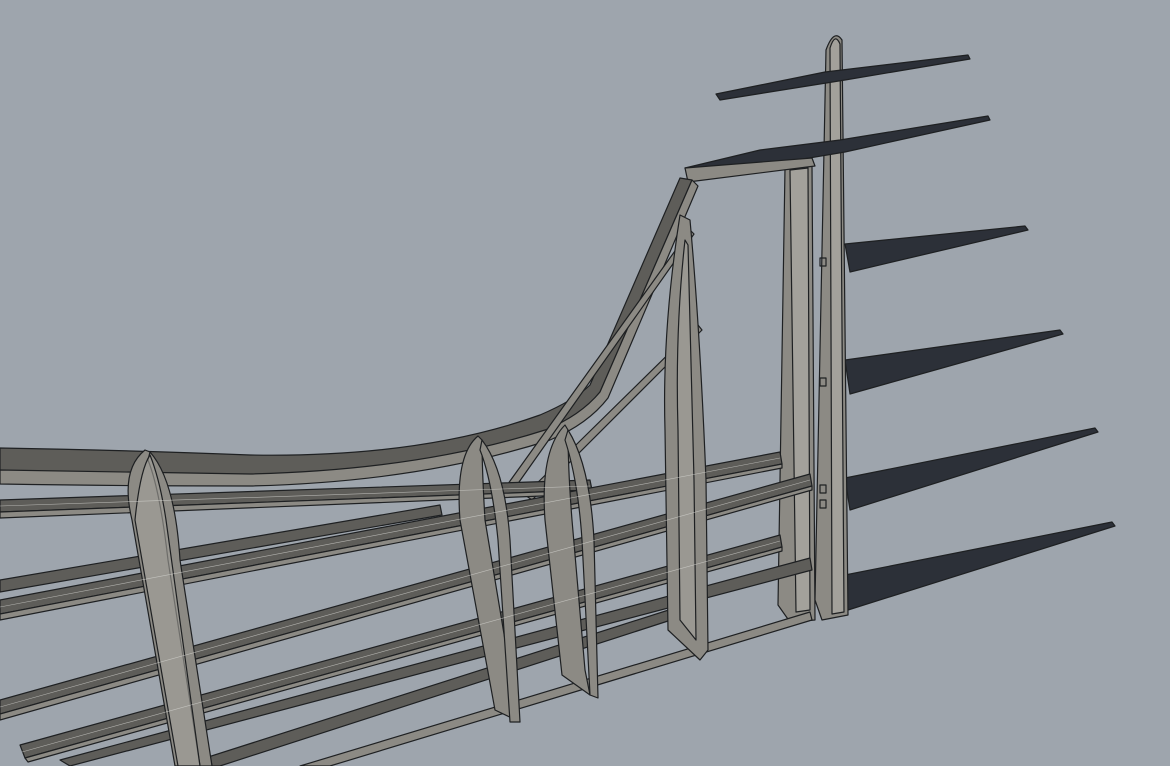  What do you see at coordinates (980, 418) in the screenshot?
I see `stabilizer-ribs` at bounding box center [980, 418].